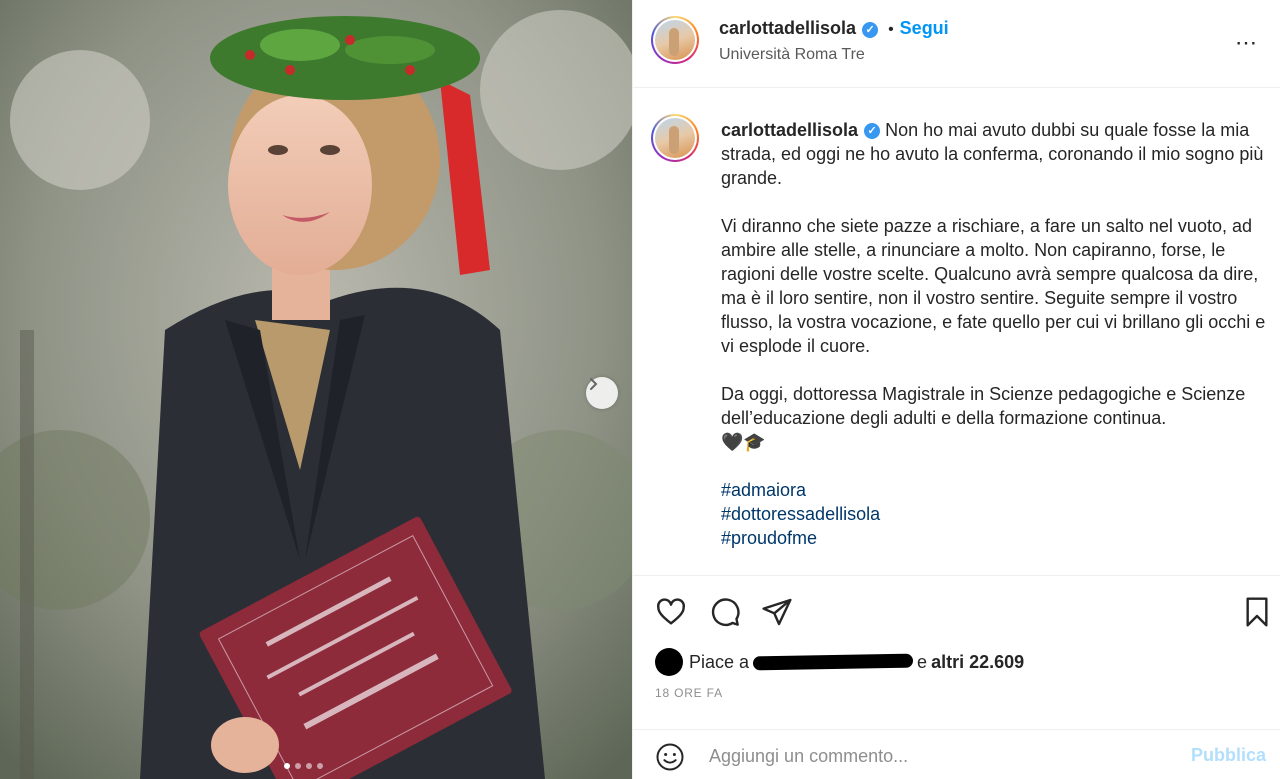  What do you see at coordinates (924, 28) in the screenshot?
I see `follow-button: Segui` at bounding box center [924, 28].